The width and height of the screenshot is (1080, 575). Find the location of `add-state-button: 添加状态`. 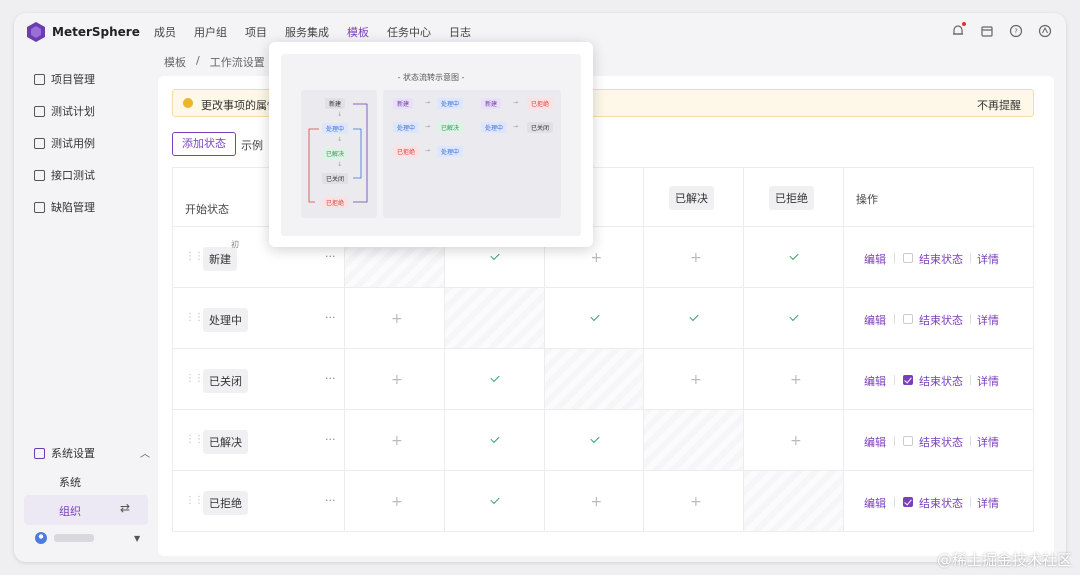

add-state-button: 添加状态 is located at coordinates (204, 144).